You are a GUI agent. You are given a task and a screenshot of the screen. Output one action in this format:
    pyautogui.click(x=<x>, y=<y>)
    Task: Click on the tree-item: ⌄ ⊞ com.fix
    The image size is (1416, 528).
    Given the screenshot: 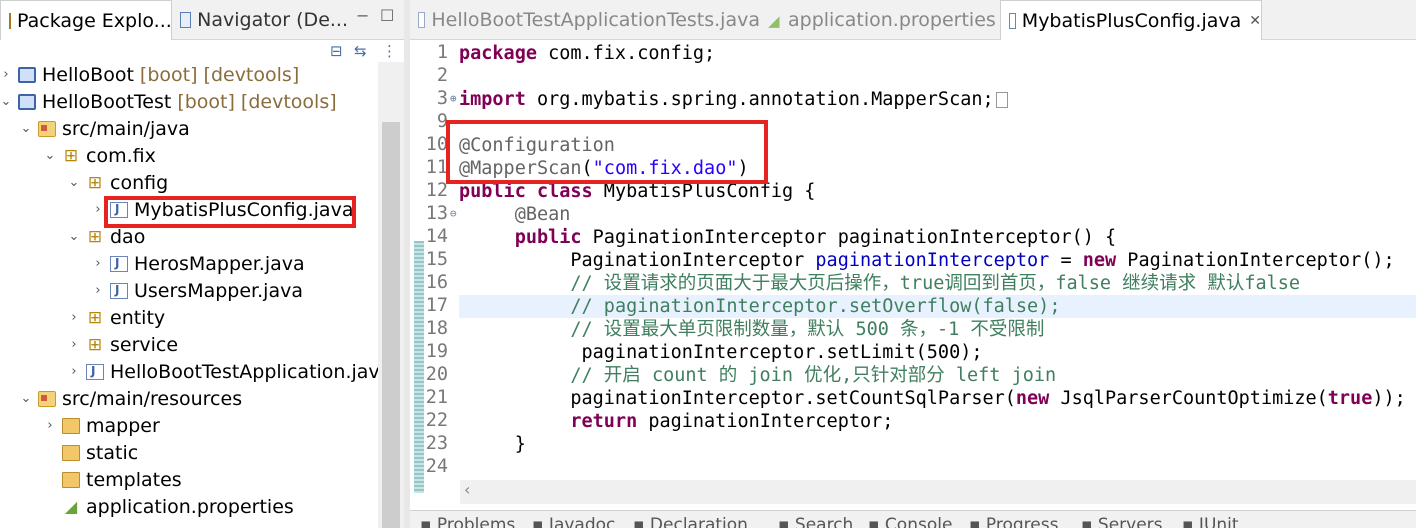 What is the action you would take?
    pyautogui.click(x=100, y=155)
    